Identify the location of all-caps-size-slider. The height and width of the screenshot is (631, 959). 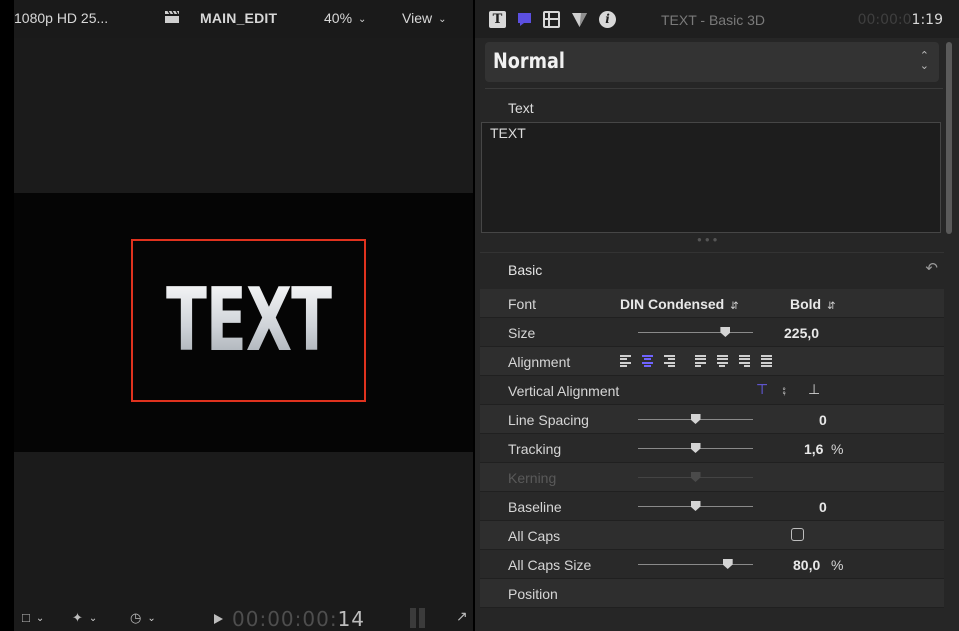
(695, 564).